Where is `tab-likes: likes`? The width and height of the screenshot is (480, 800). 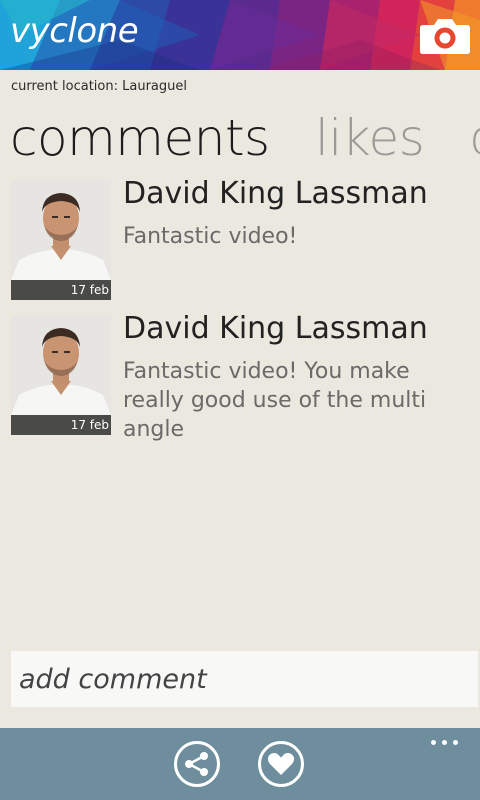 tab-likes: likes is located at coordinates (370, 138).